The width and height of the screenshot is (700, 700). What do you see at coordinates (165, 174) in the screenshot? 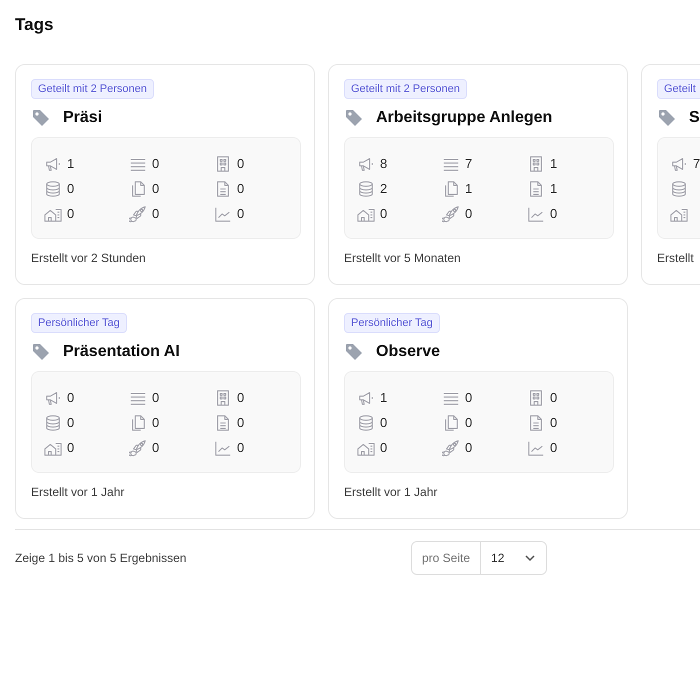
I see `tag-card: Geteilt mit 2 Personen Präsi 1 0 0 0 0 0 0 0 0 Erstellt vor 2 Stunden` at bounding box center [165, 174].